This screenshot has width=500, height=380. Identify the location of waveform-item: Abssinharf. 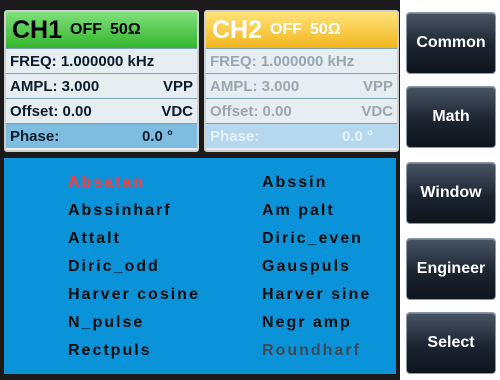
(120, 211).